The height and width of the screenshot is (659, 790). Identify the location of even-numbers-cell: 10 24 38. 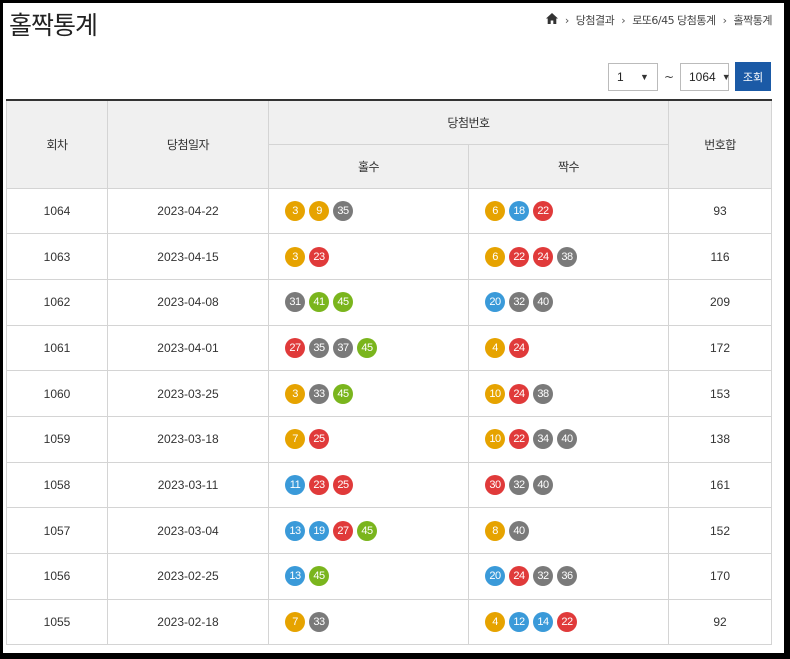
(568, 393).